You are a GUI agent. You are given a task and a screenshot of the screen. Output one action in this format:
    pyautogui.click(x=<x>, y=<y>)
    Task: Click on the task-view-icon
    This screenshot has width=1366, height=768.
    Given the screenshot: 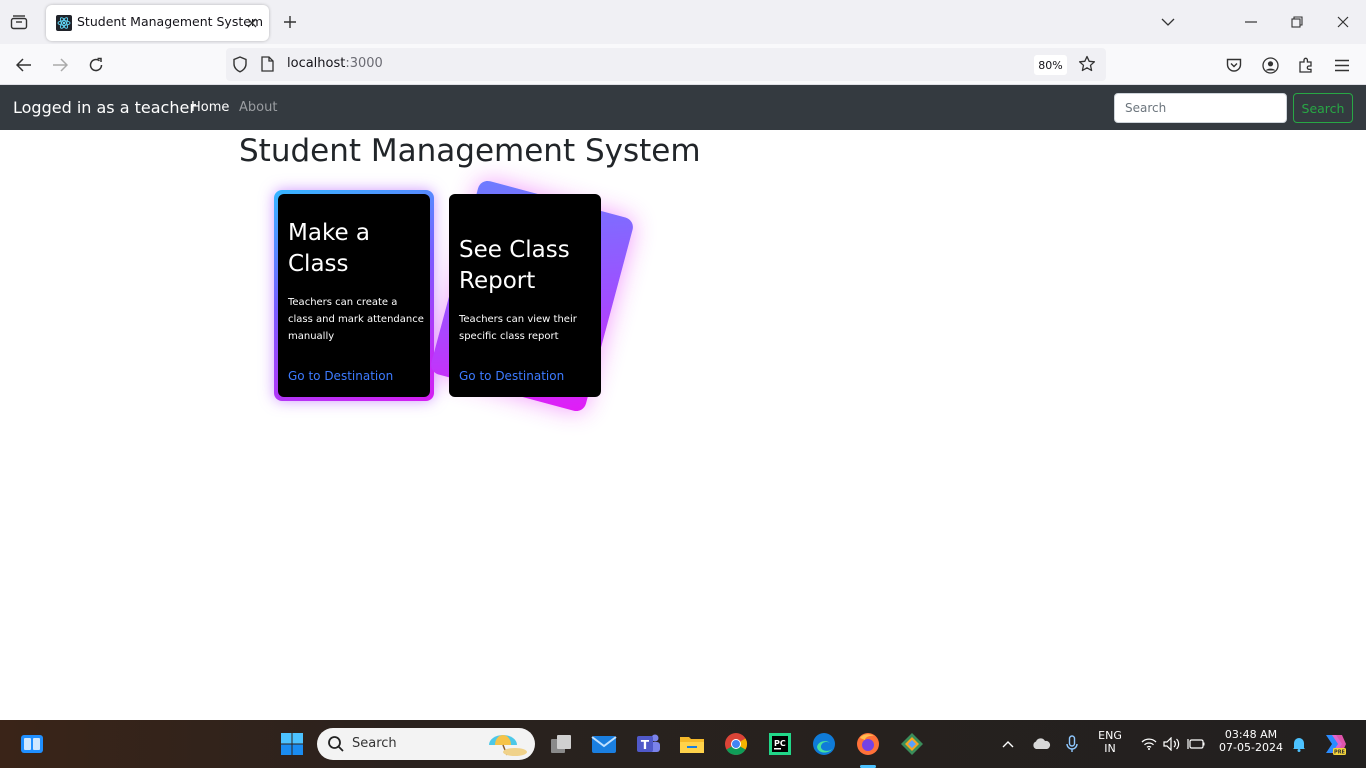 What is the action you would take?
    pyautogui.click(x=561, y=744)
    